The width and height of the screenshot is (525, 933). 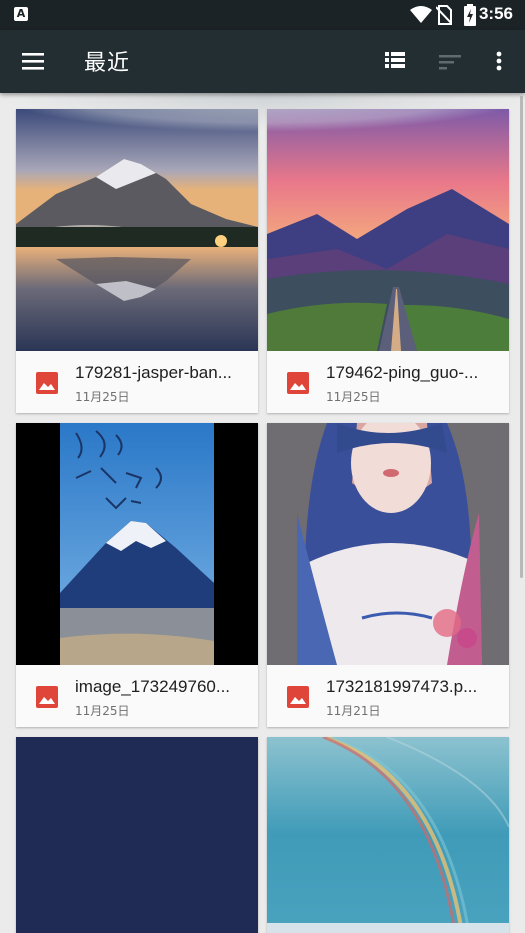 I want to click on more-options-button, so click(x=500, y=62).